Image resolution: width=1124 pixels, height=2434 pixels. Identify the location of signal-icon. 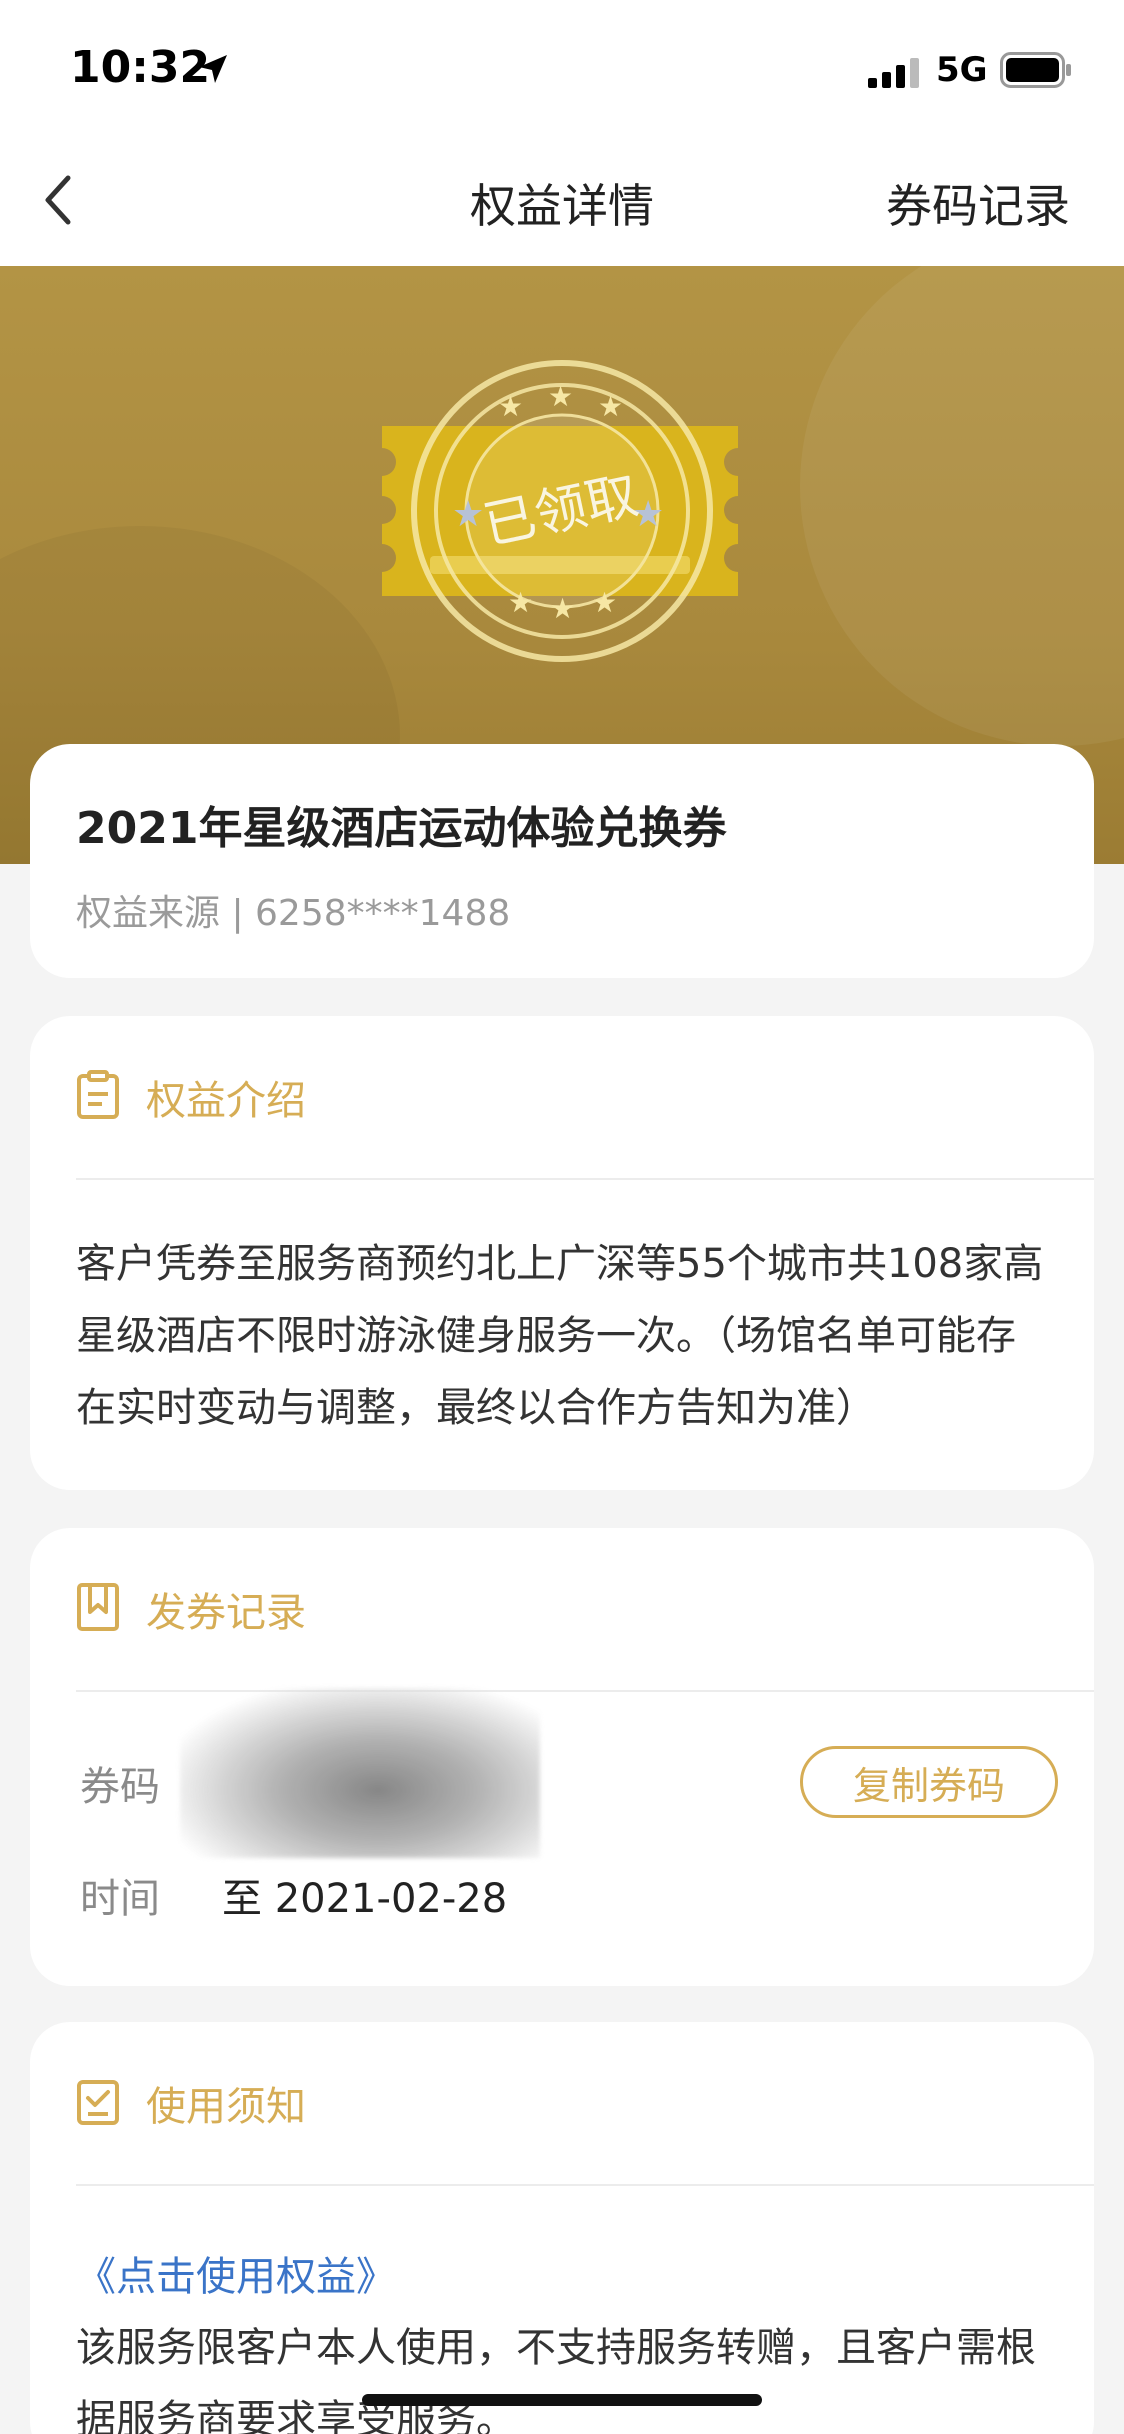
(893, 73).